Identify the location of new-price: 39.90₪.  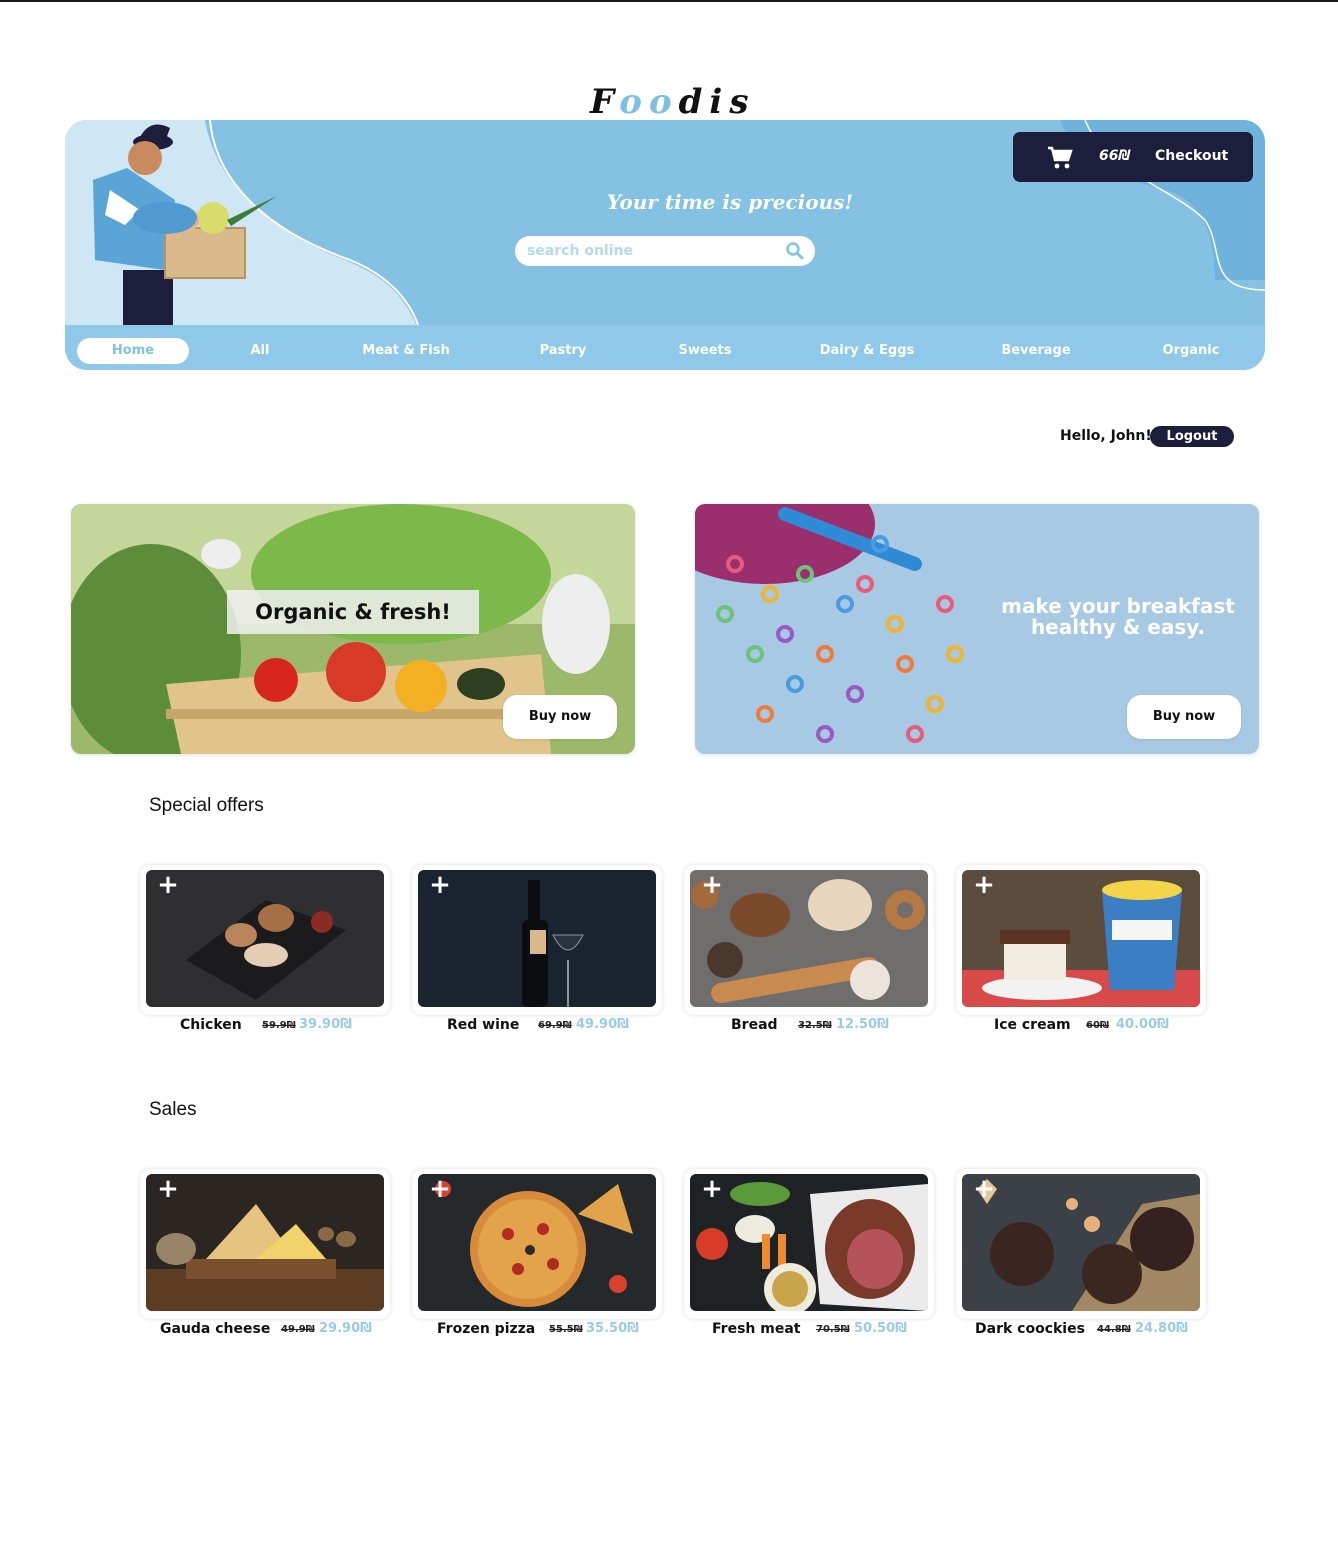
(325, 1024).